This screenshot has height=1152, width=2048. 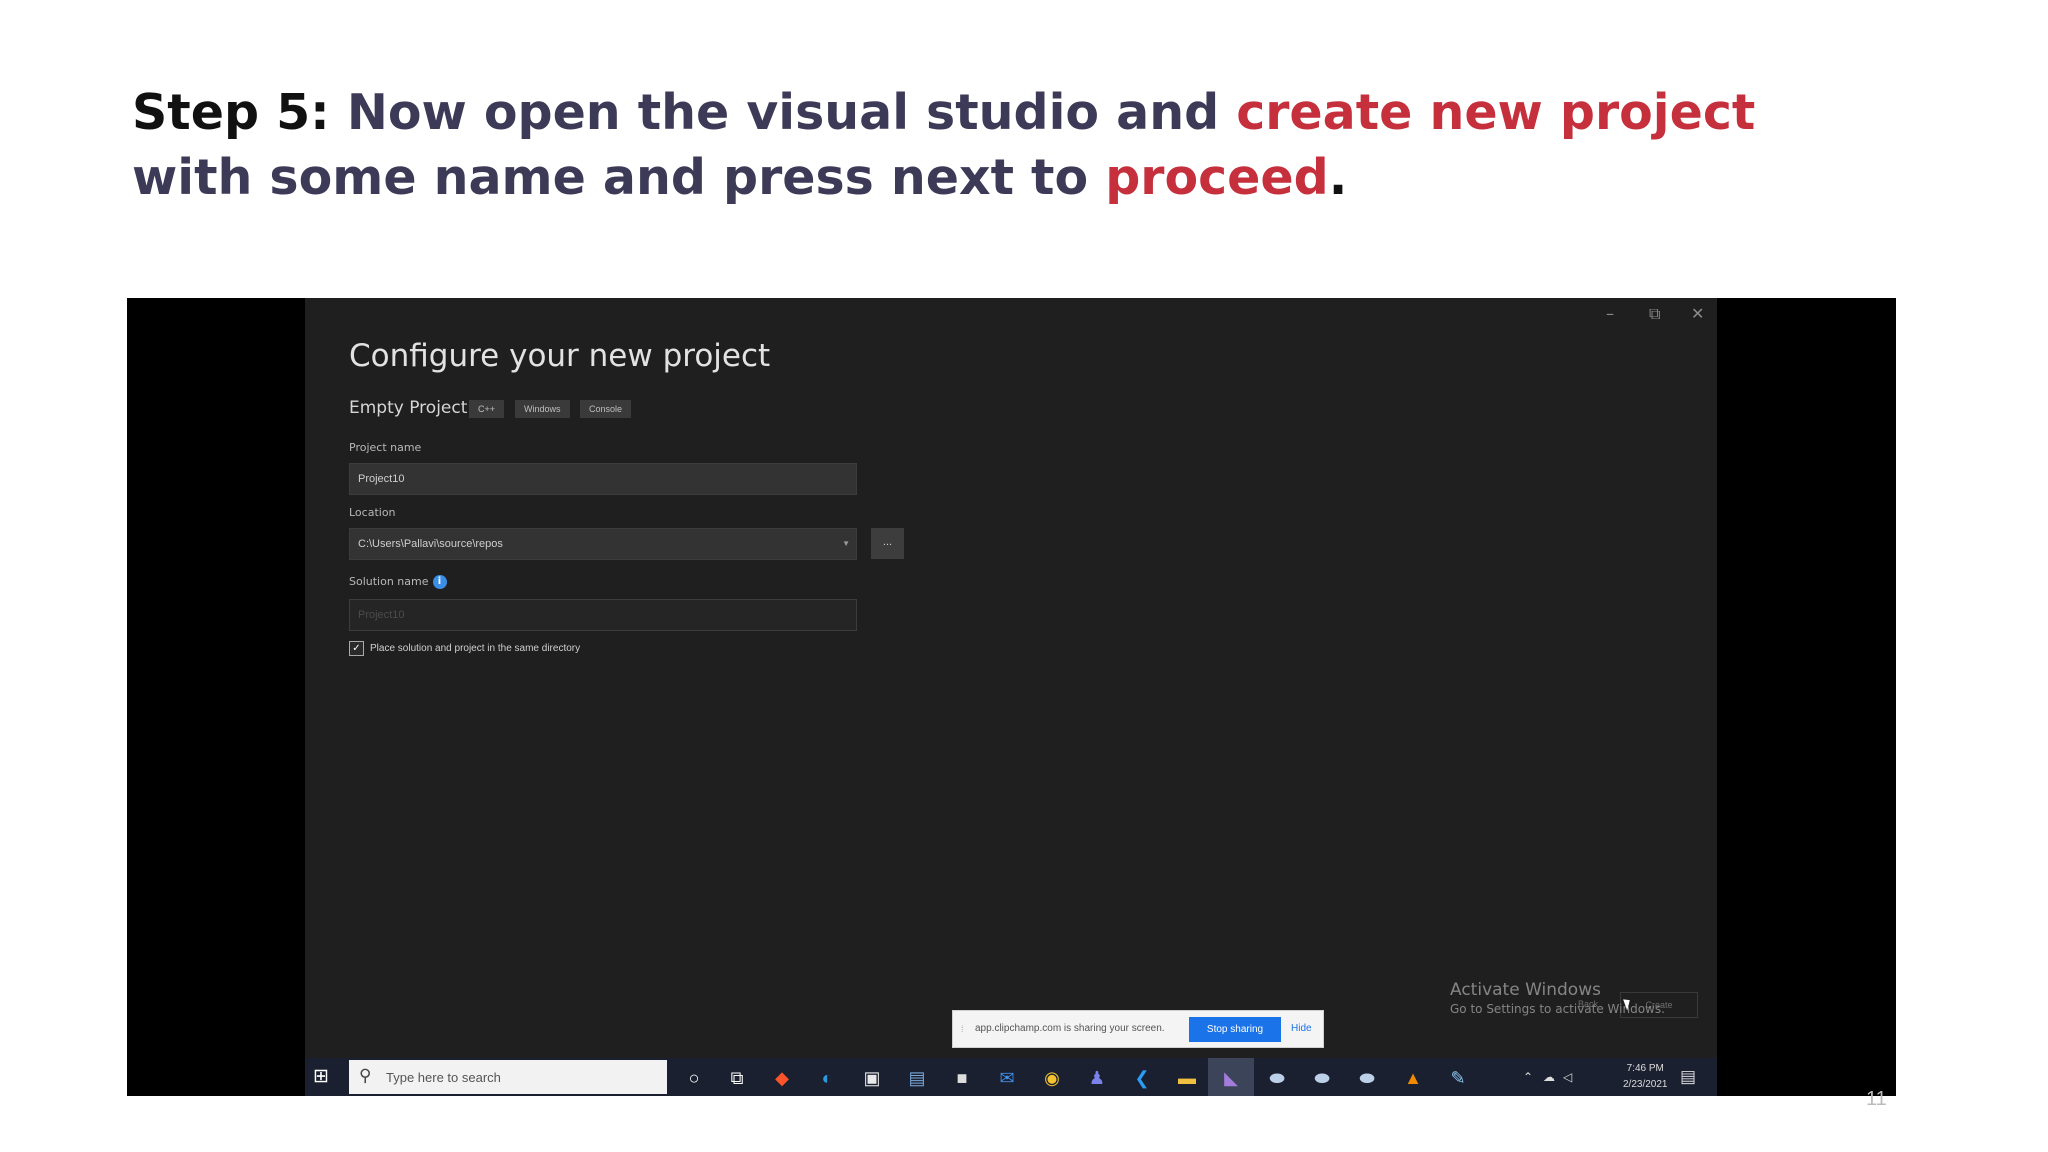 What do you see at coordinates (408, 408) in the screenshot?
I see `template-name: Empty Project` at bounding box center [408, 408].